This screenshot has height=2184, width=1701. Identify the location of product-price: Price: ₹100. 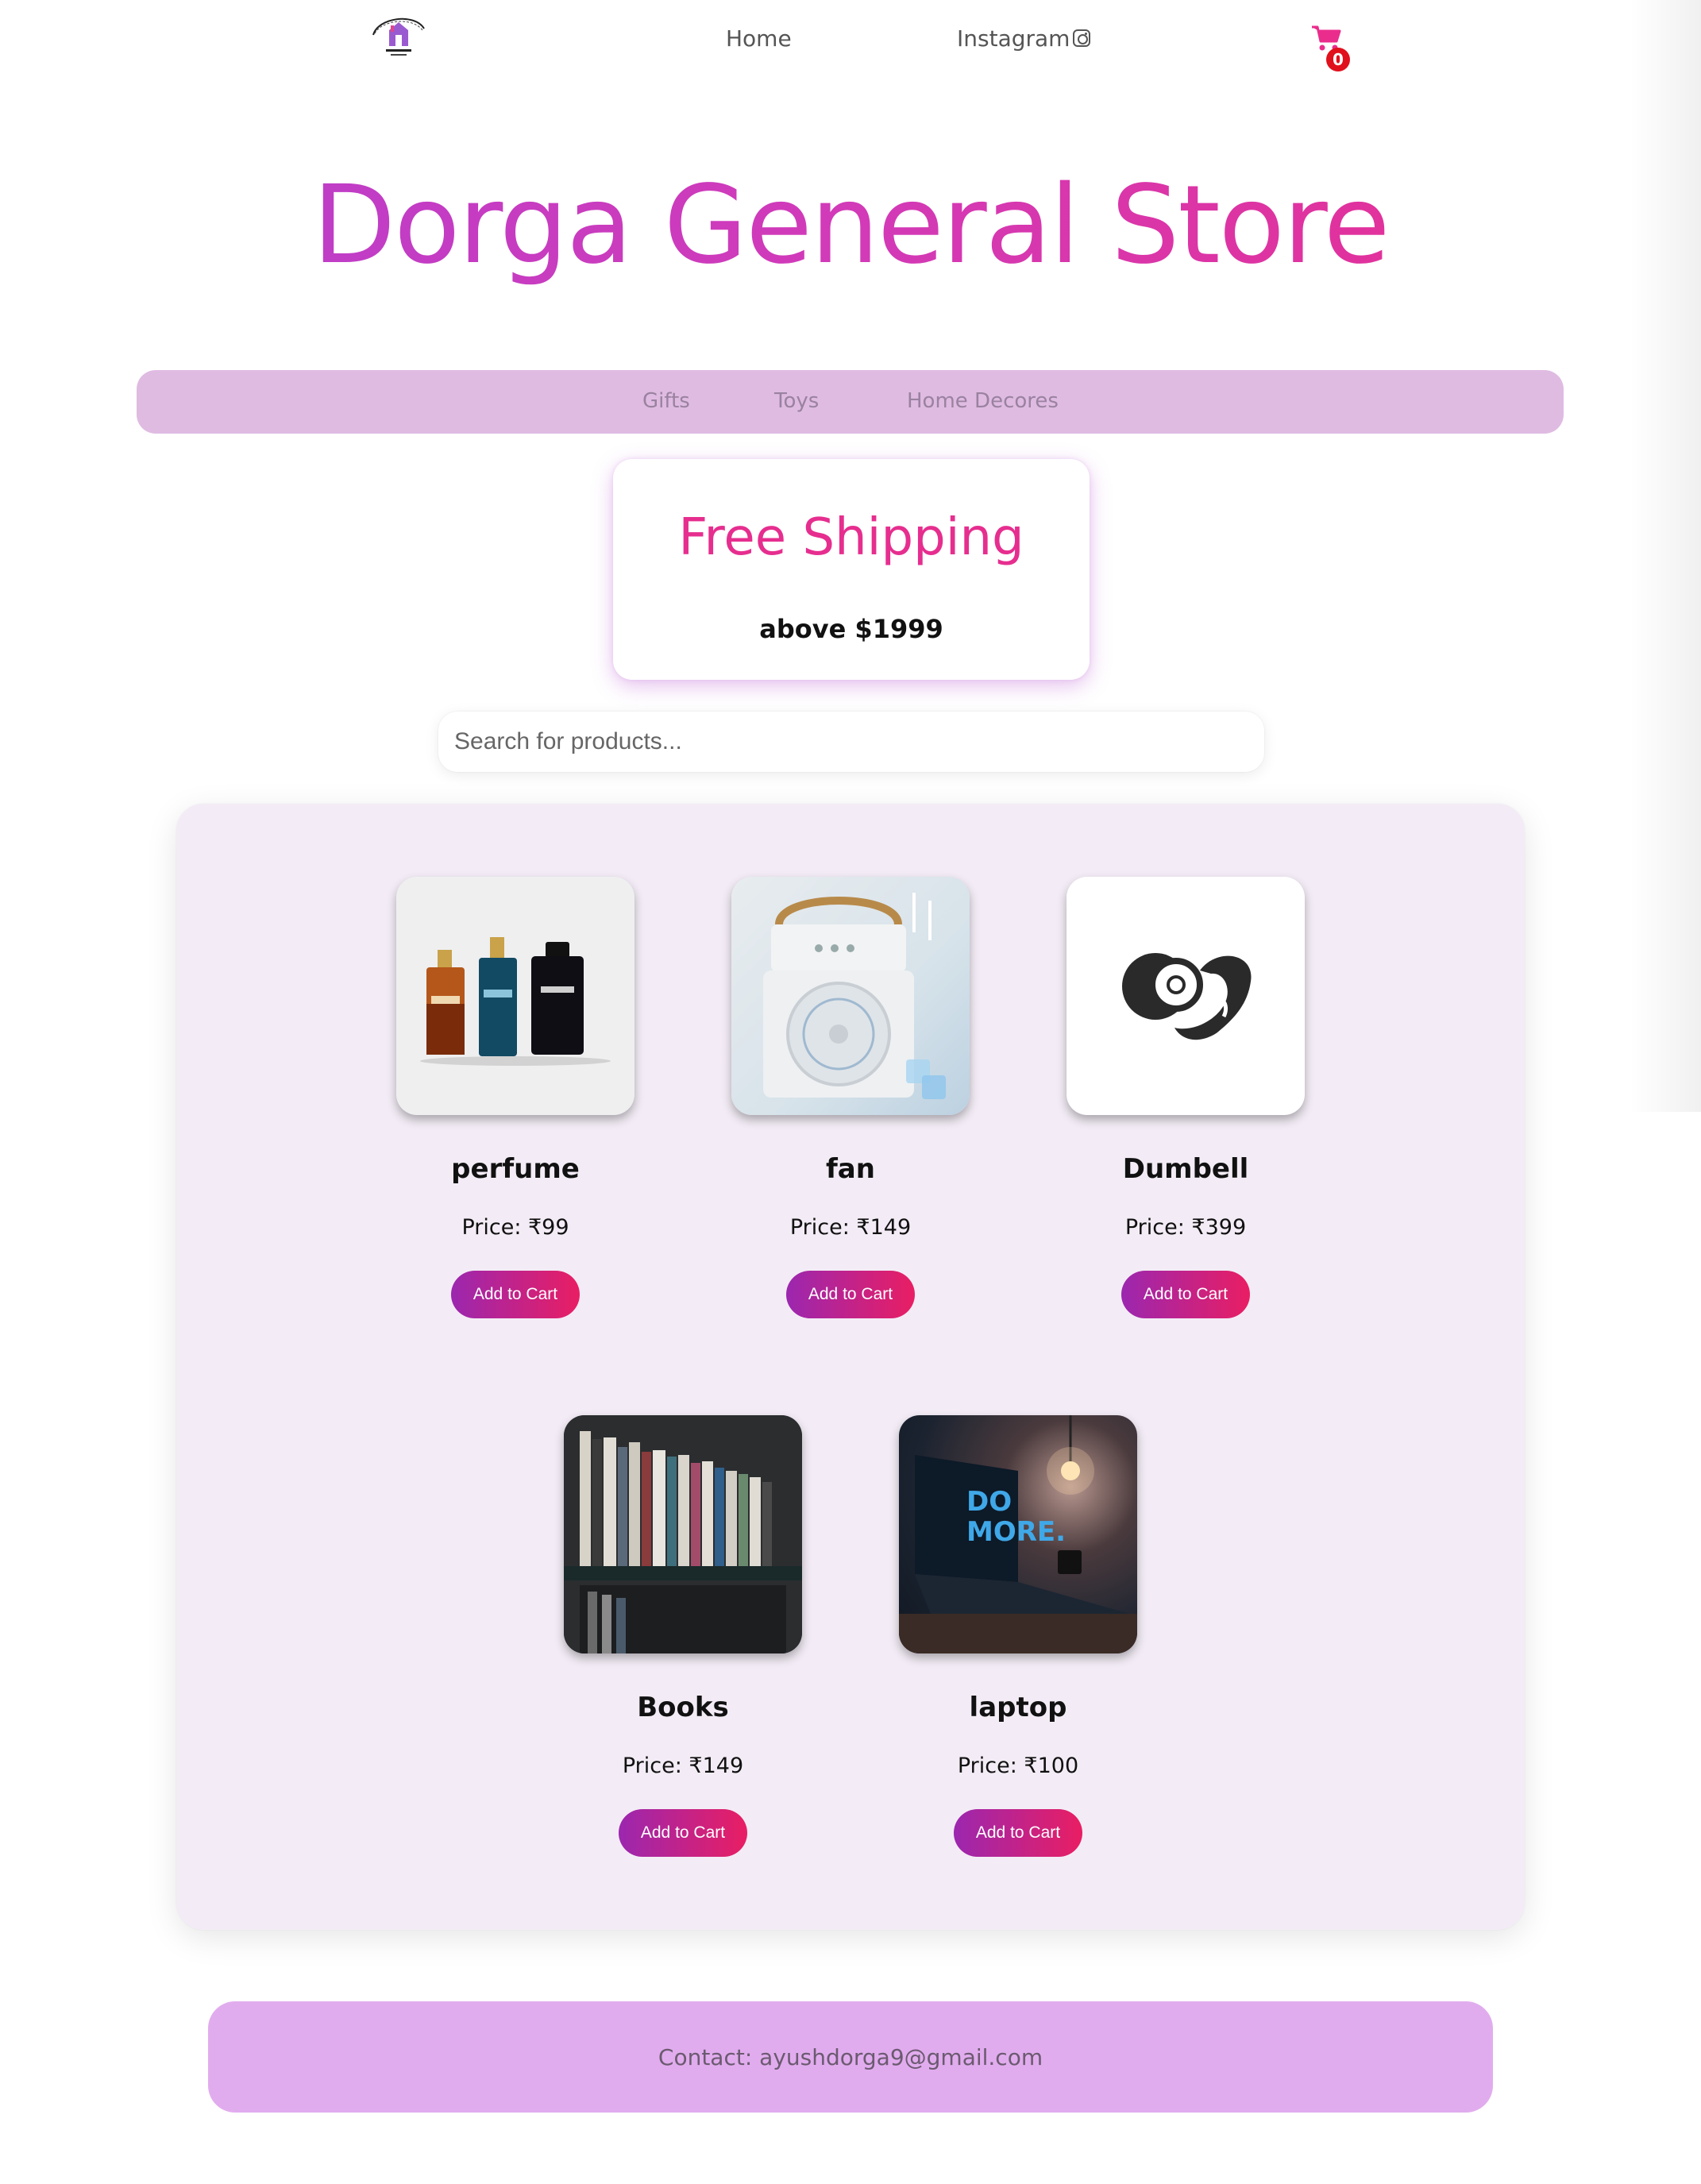
(1018, 1766).